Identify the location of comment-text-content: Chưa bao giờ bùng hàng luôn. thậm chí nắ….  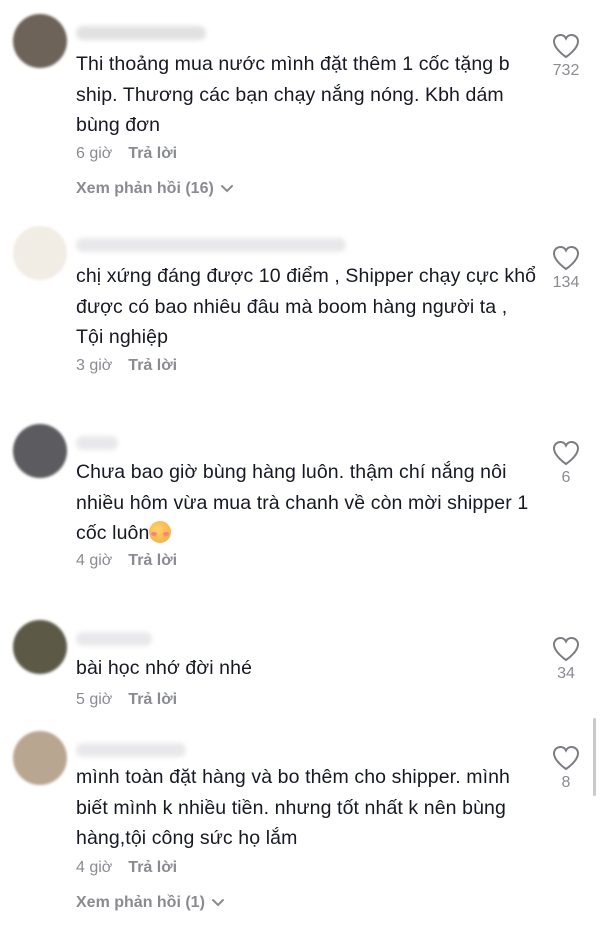
(302, 502).